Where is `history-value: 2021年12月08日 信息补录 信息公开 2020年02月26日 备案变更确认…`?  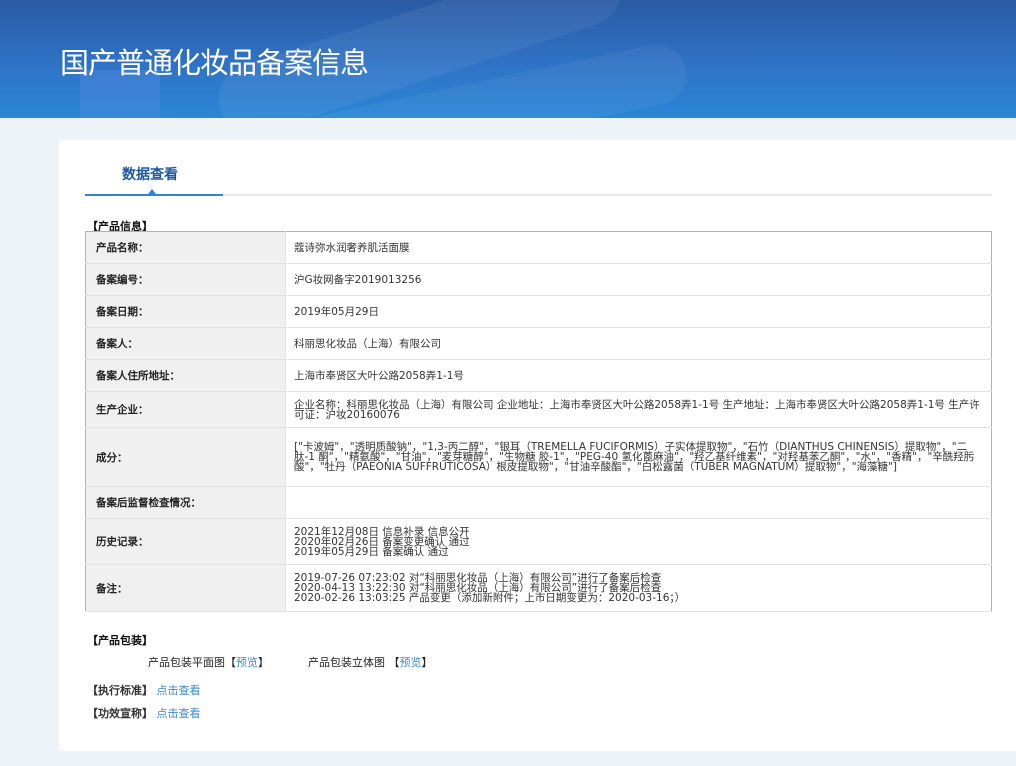
history-value: 2021年12月08日 信息补录 信息公开 2020年02月26日 备案变更确认… is located at coordinates (638, 541).